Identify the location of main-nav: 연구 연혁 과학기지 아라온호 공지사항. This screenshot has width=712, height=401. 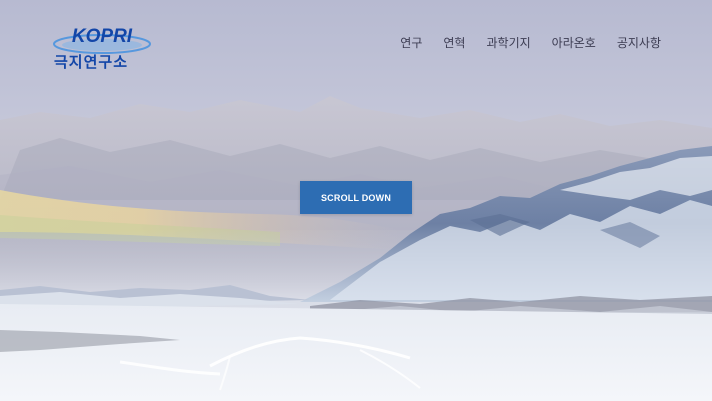
(520, 42).